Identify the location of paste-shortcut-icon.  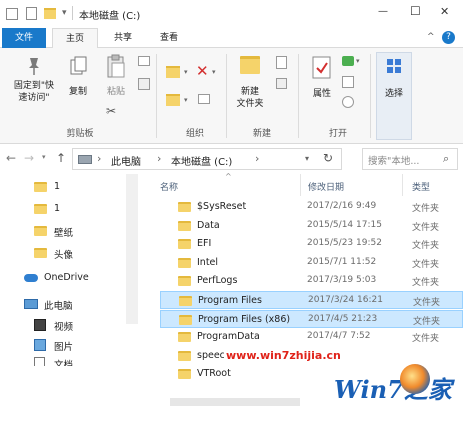
(144, 84).